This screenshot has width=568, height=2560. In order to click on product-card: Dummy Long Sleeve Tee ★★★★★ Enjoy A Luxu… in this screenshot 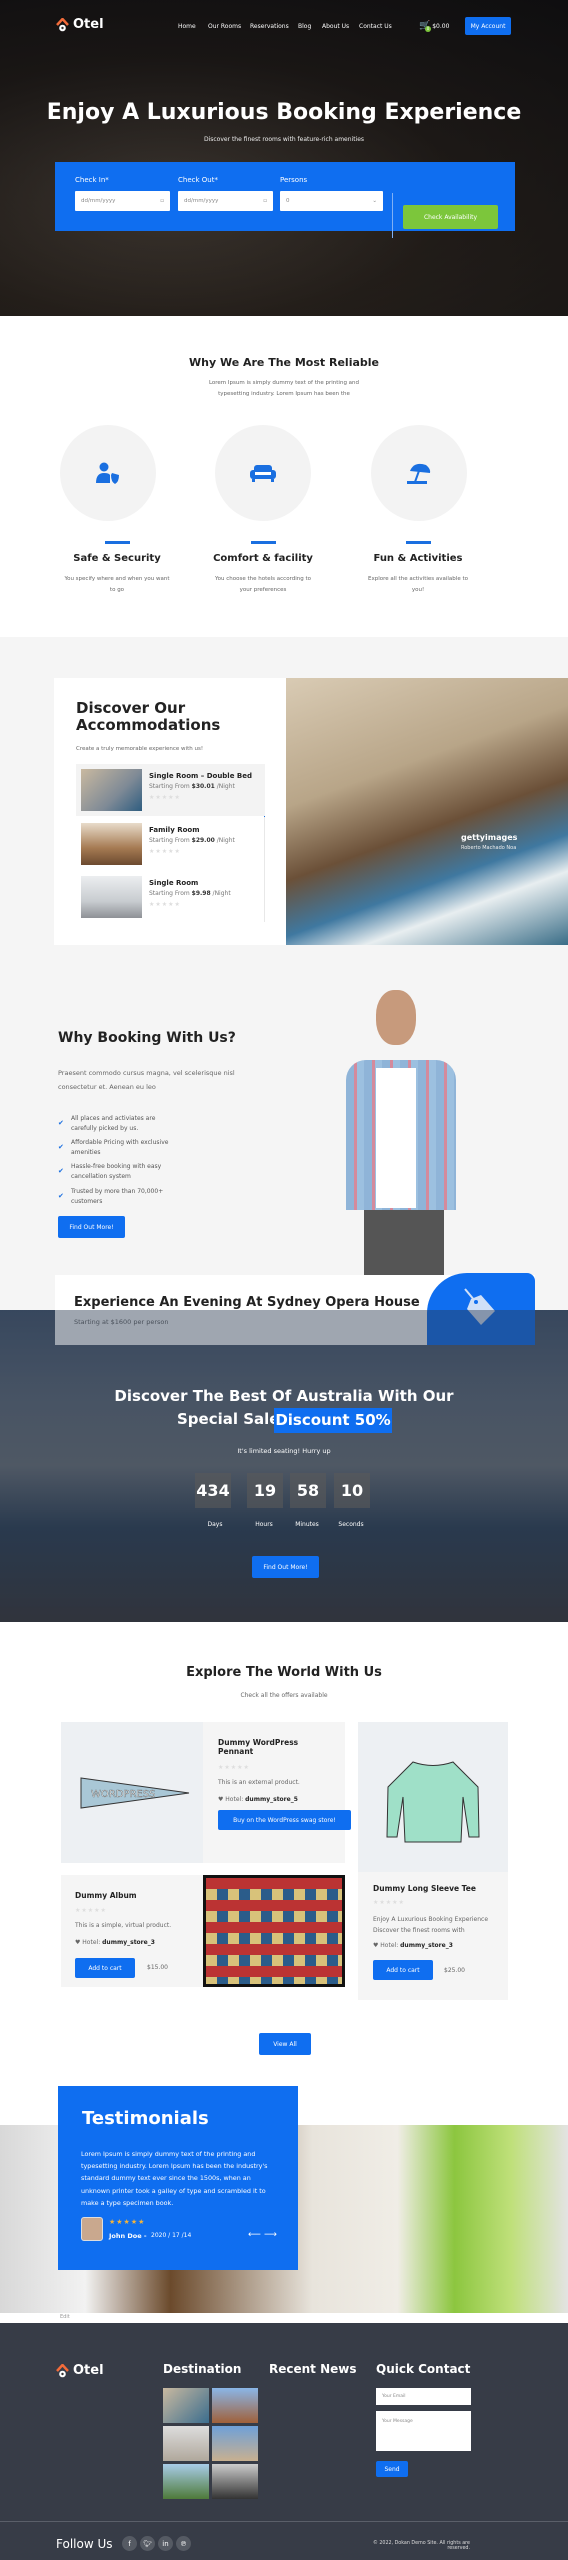, I will do `click(433, 1861)`.